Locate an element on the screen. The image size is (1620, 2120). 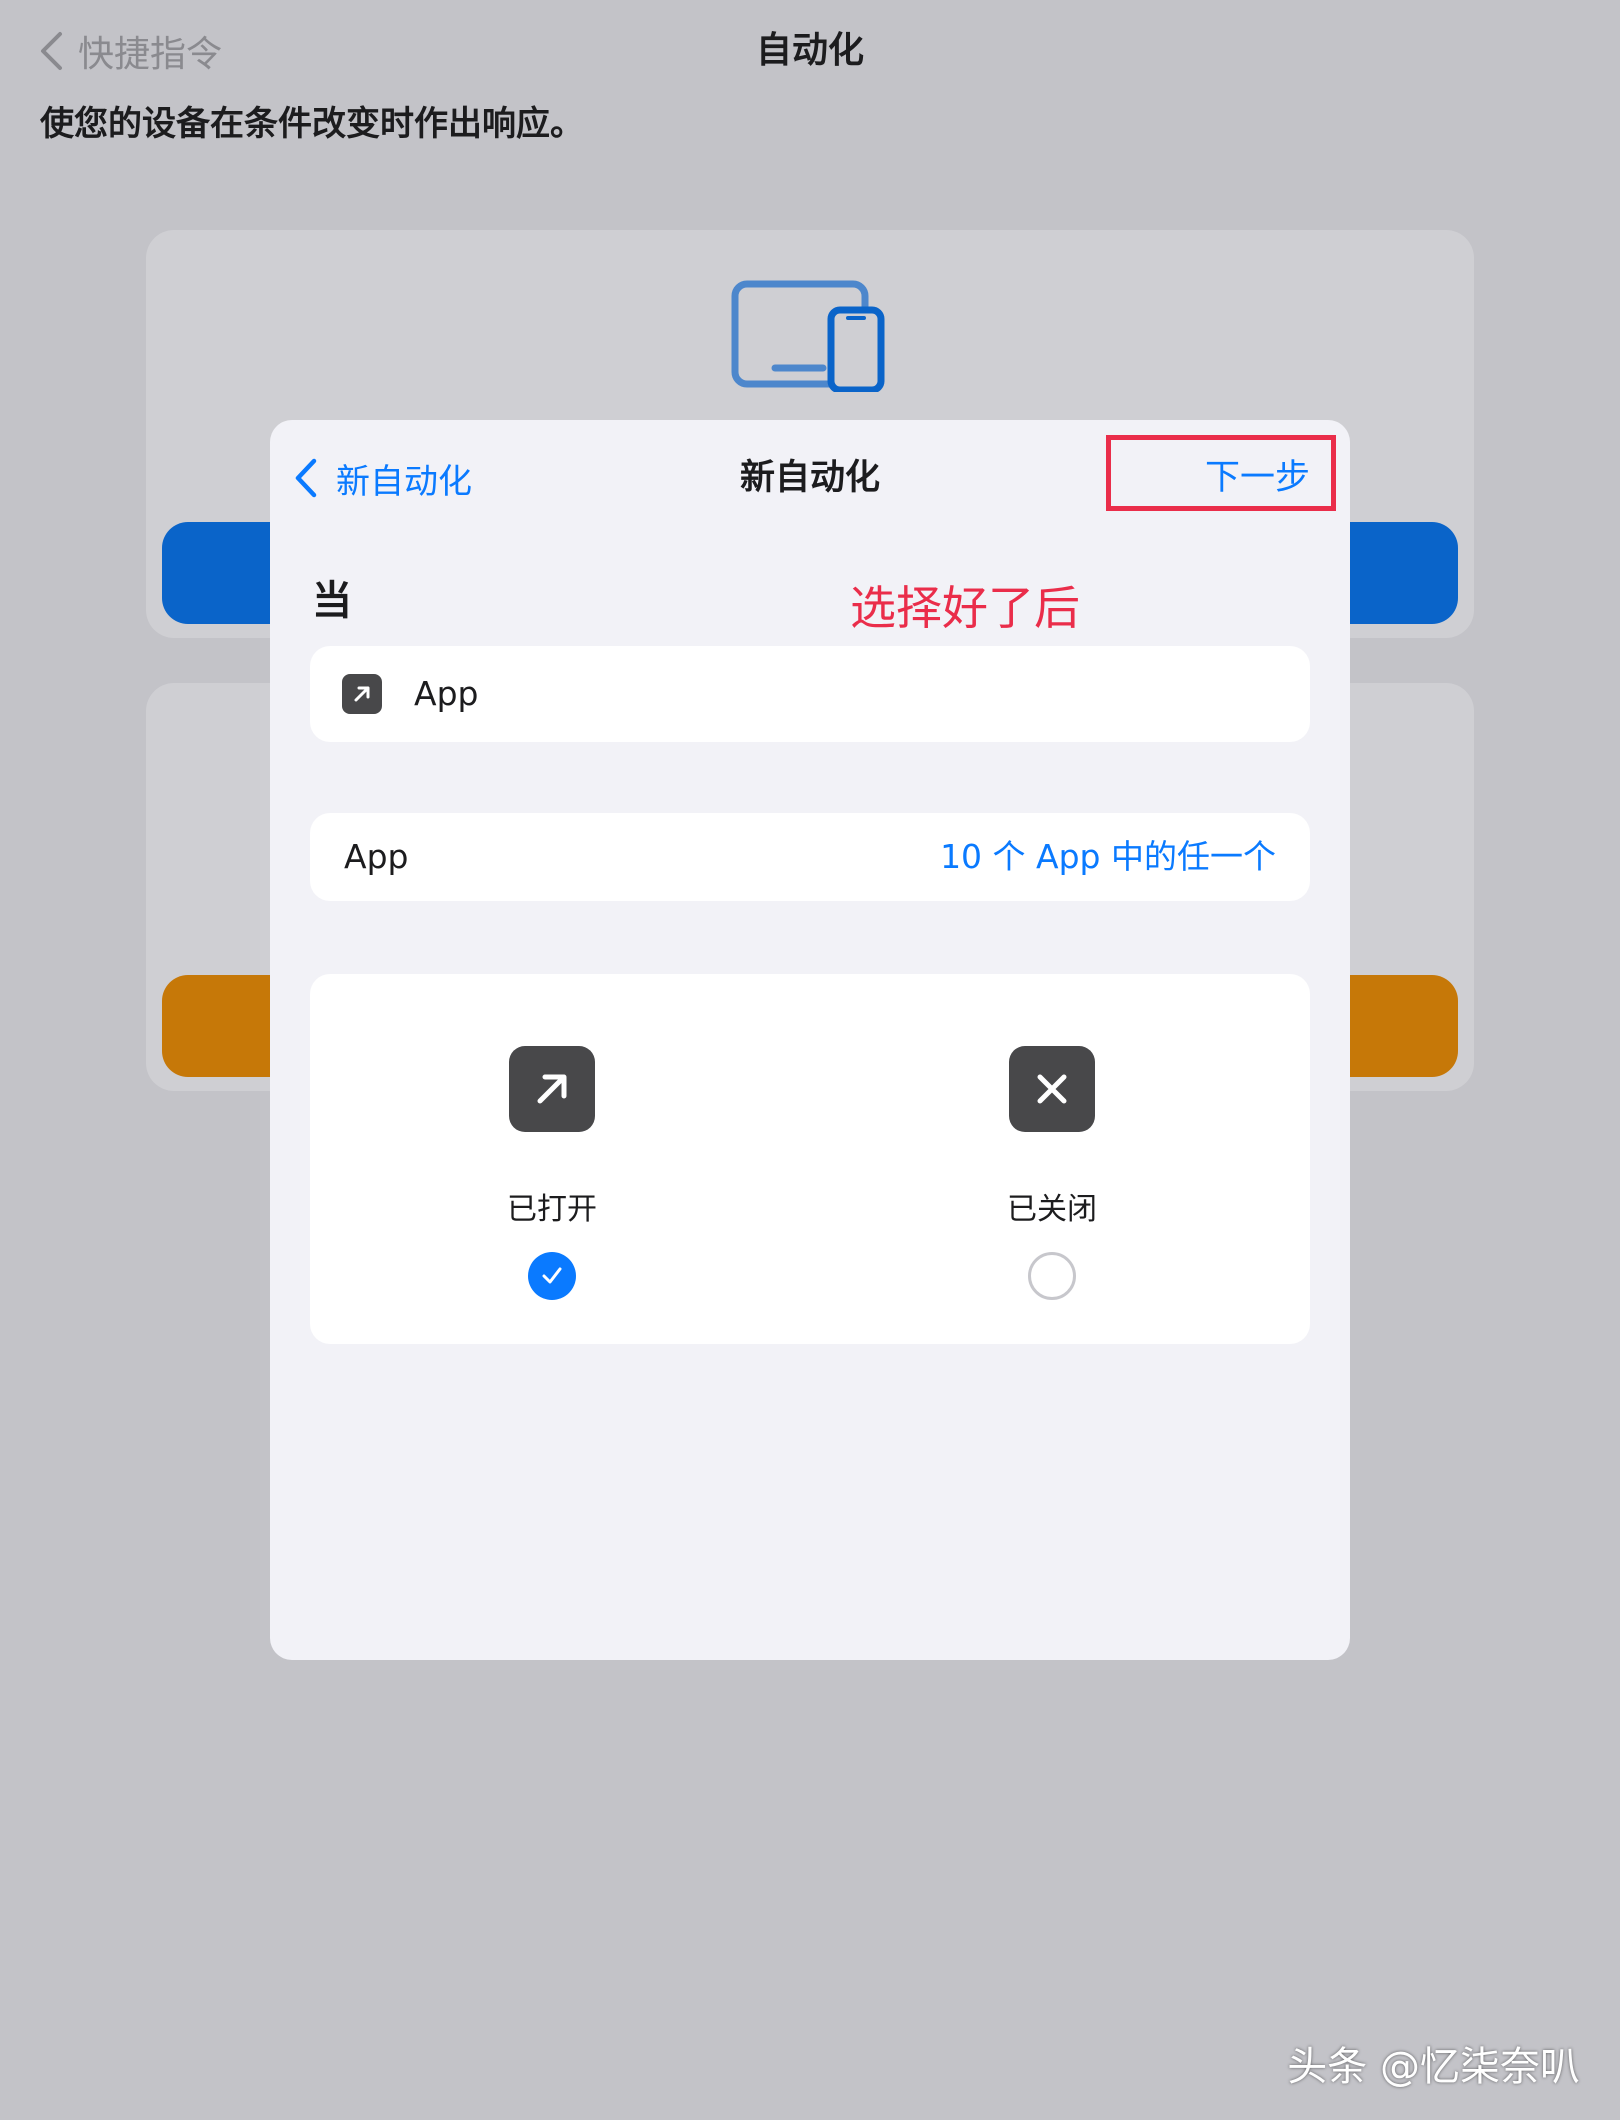
apps-row-label: App is located at coordinates (376, 856).